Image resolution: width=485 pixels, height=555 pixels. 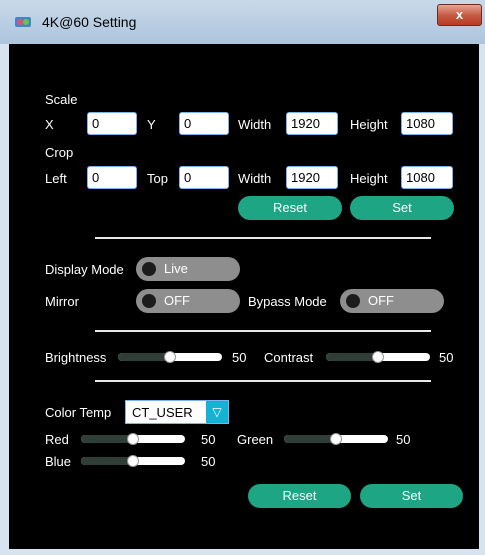 What do you see at coordinates (312, 177) in the screenshot?
I see `crop-width-input: 1920` at bounding box center [312, 177].